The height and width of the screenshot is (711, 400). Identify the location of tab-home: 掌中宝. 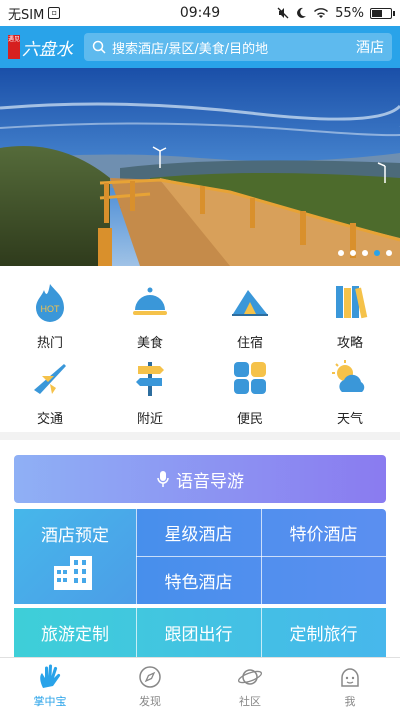
(50, 684).